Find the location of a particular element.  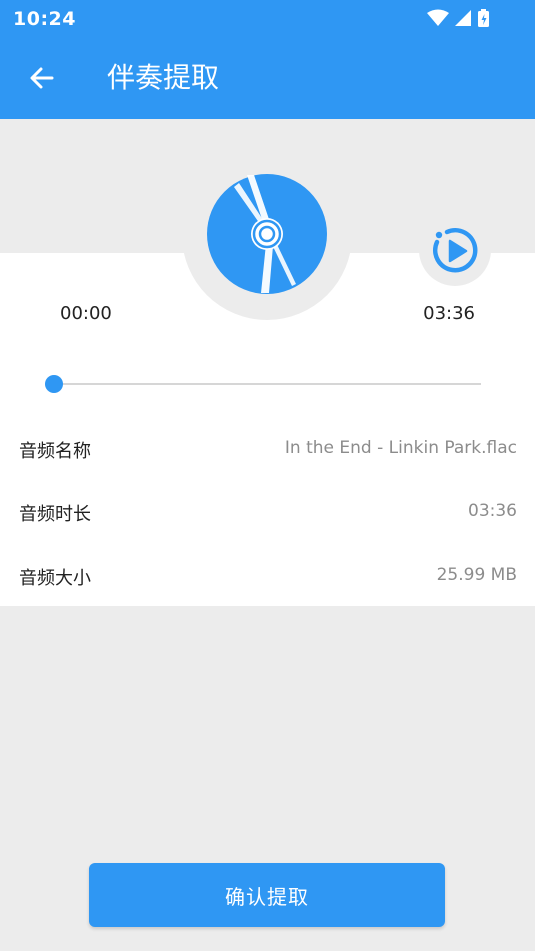

status-icons is located at coordinates (460, 20).